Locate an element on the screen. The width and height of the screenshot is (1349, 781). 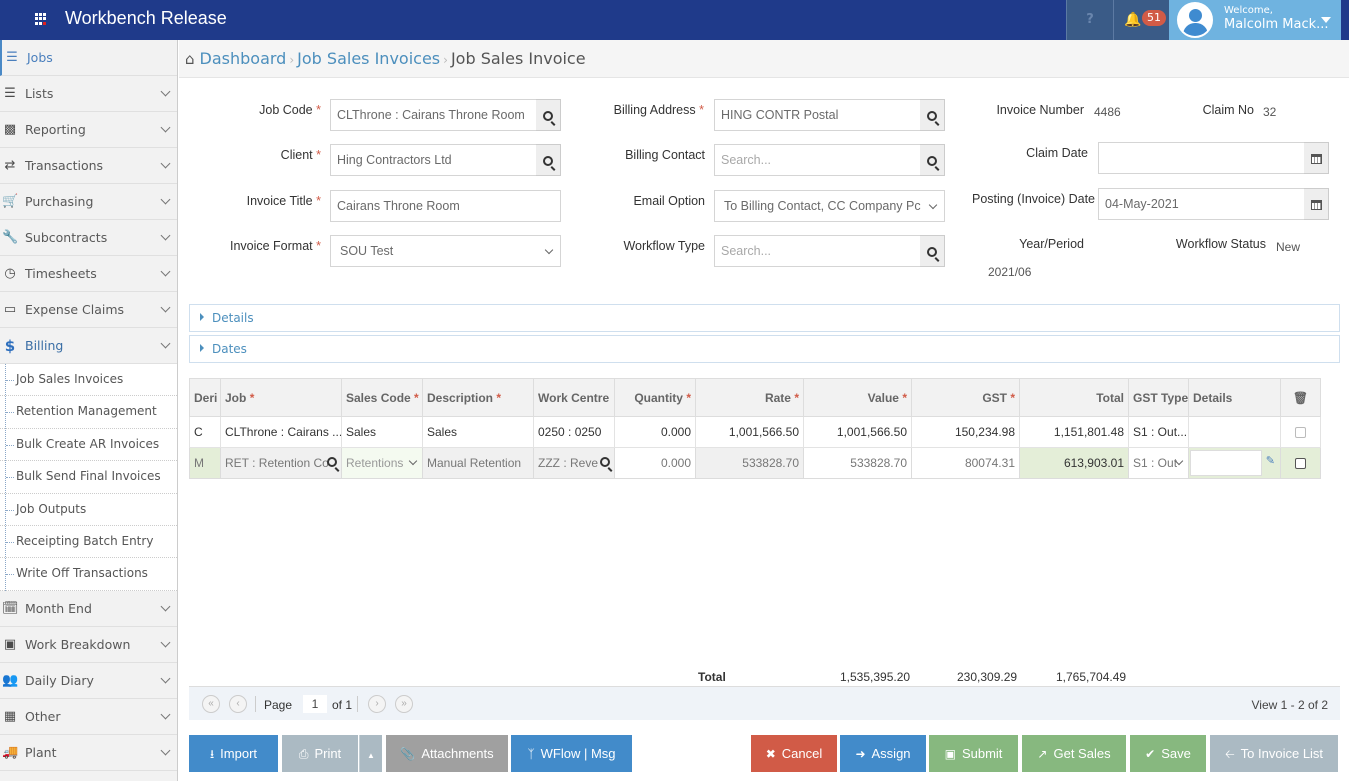
col-header-rate: Rate * is located at coordinates (749, 397).